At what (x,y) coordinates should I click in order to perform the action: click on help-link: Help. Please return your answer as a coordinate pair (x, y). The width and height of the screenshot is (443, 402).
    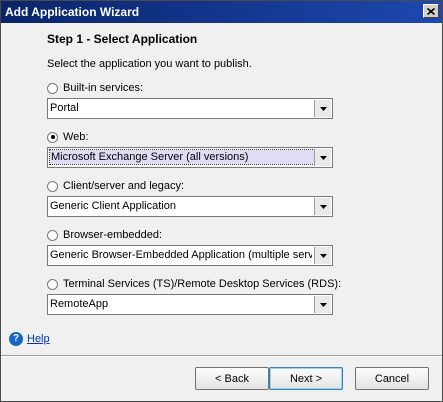
    Looking at the image, I should click on (38, 339).